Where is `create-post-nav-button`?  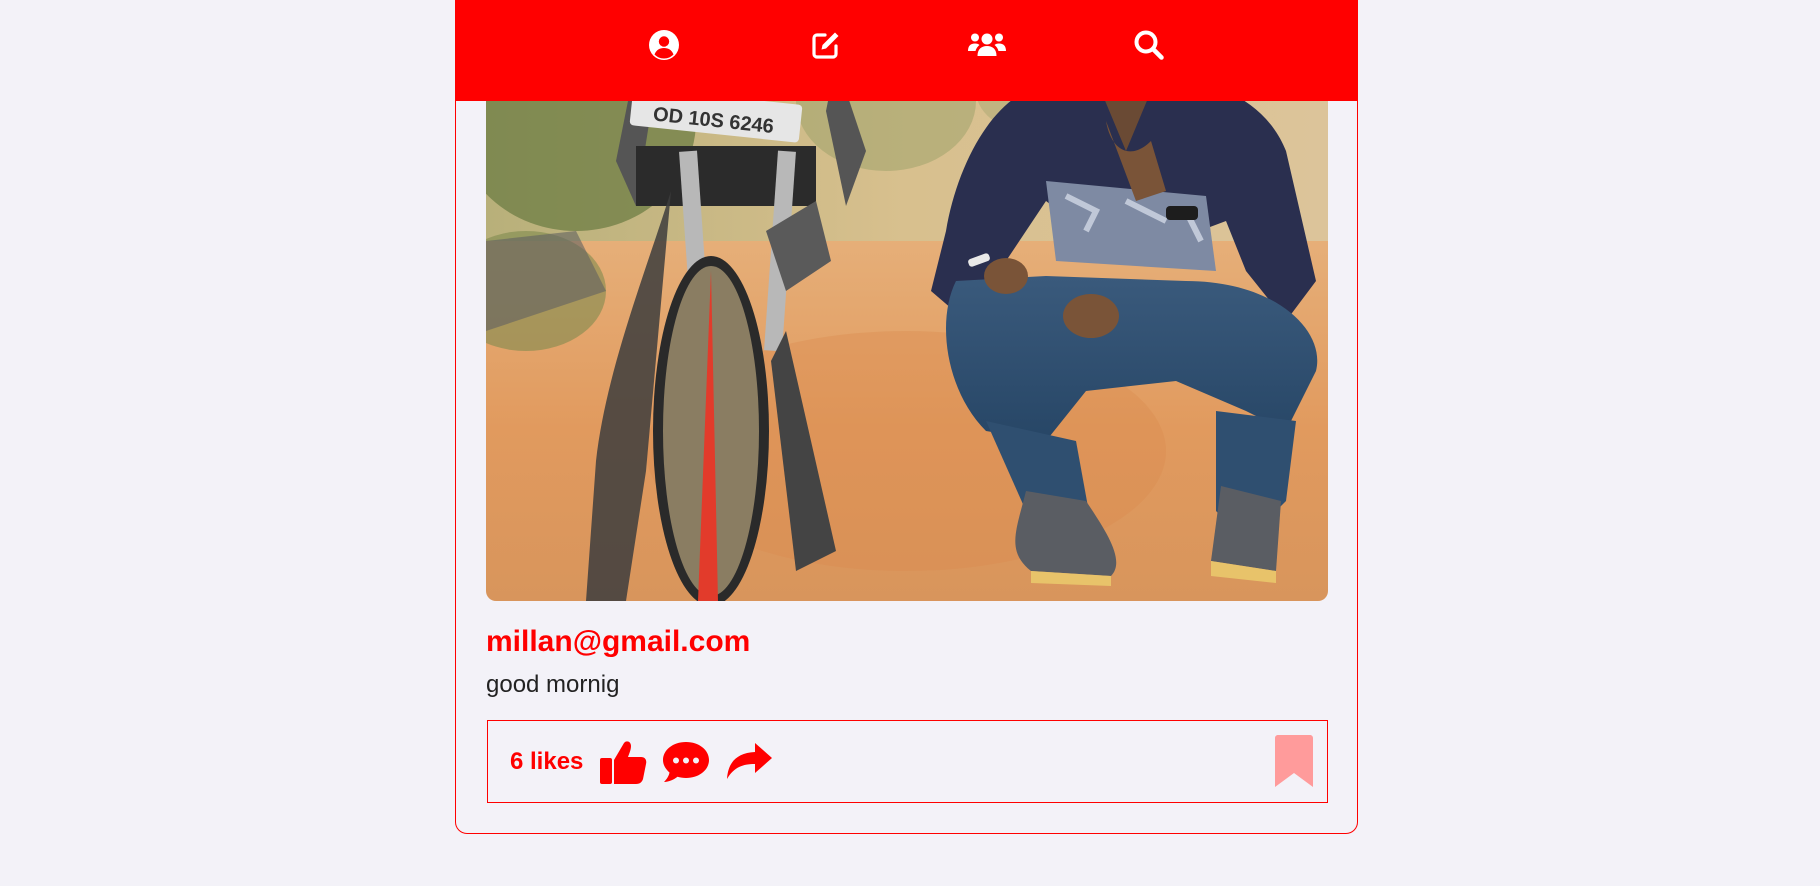 create-post-nav-button is located at coordinates (826, 45).